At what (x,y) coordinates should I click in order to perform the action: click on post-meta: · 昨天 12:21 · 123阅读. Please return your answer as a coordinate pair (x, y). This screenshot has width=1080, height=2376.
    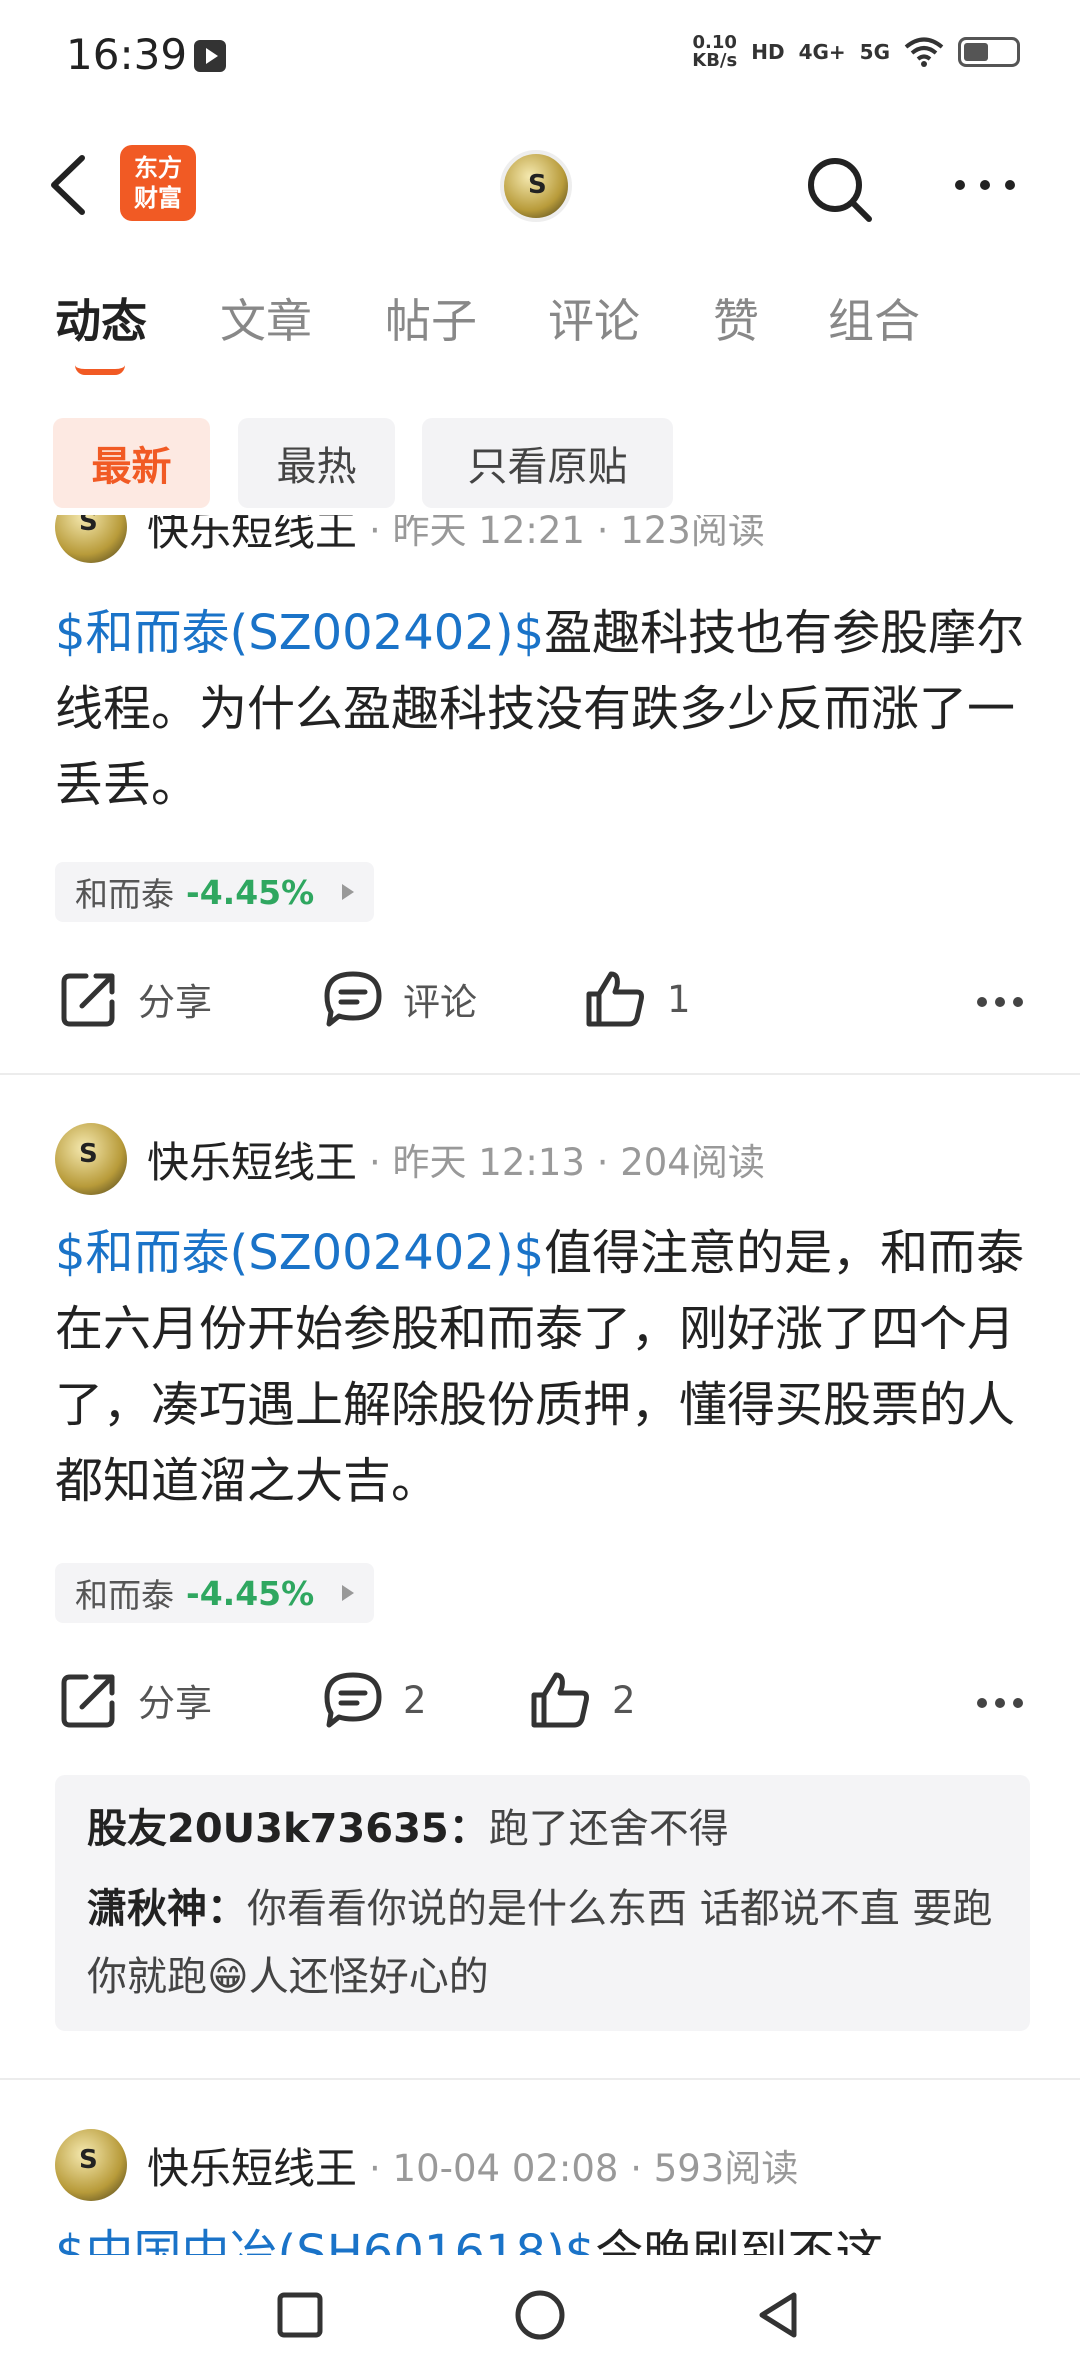
    Looking at the image, I should click on (567, 533).